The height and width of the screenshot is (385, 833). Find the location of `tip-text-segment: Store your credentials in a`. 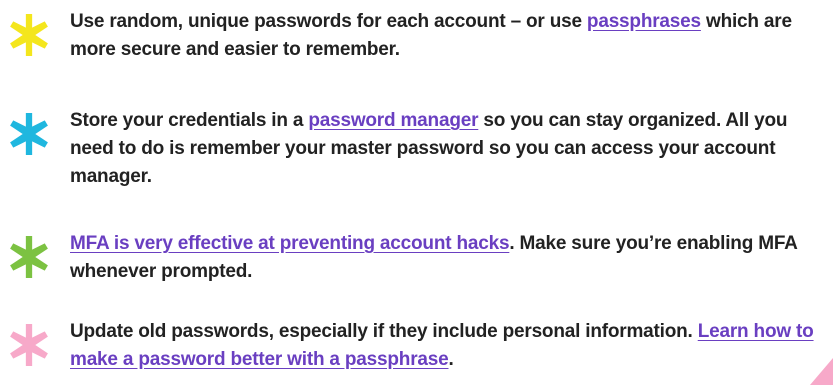

tip-text-segment: Store your credentials in a is located at coordinates (189, 120).